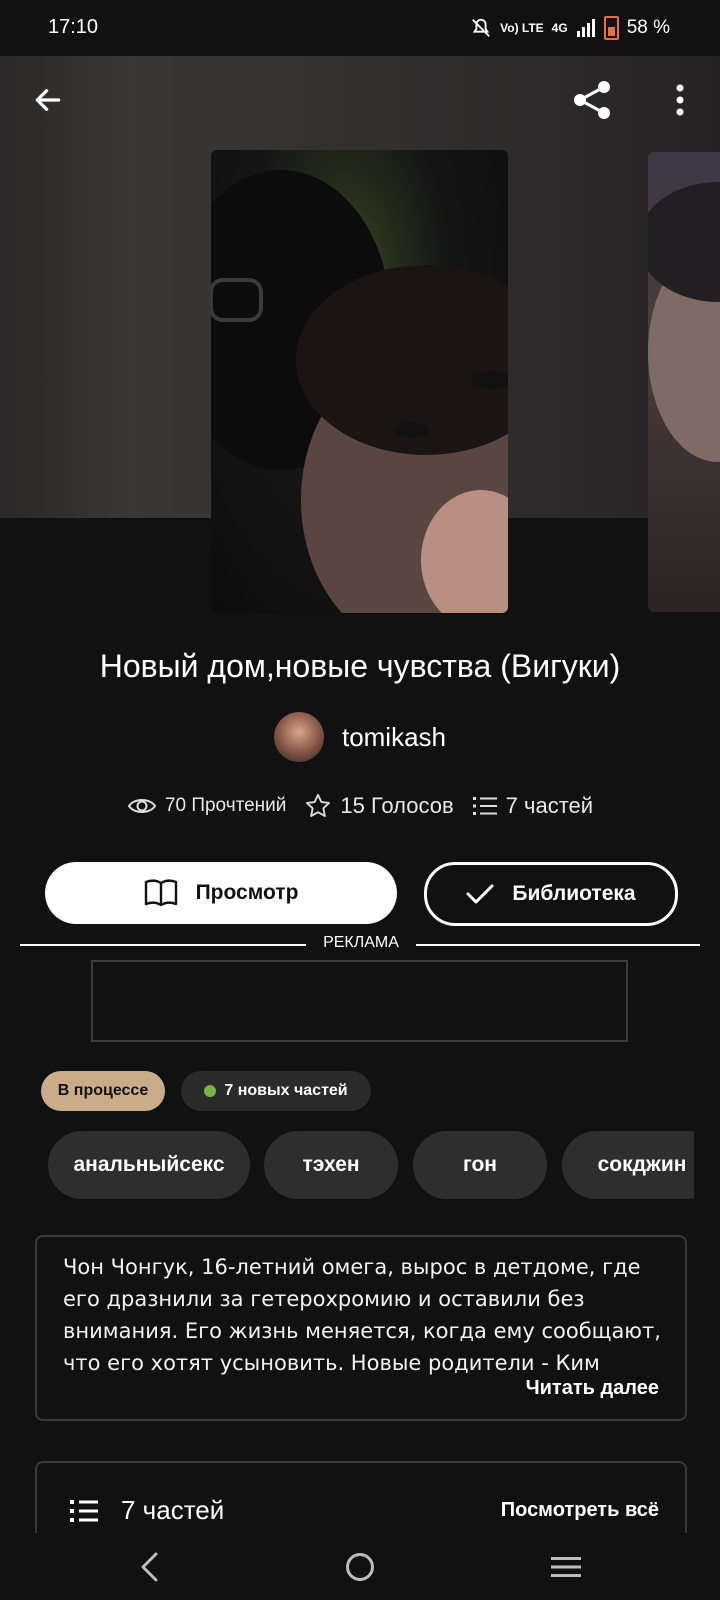  I want to click on new-indicator-dot, so click(210, 1091).